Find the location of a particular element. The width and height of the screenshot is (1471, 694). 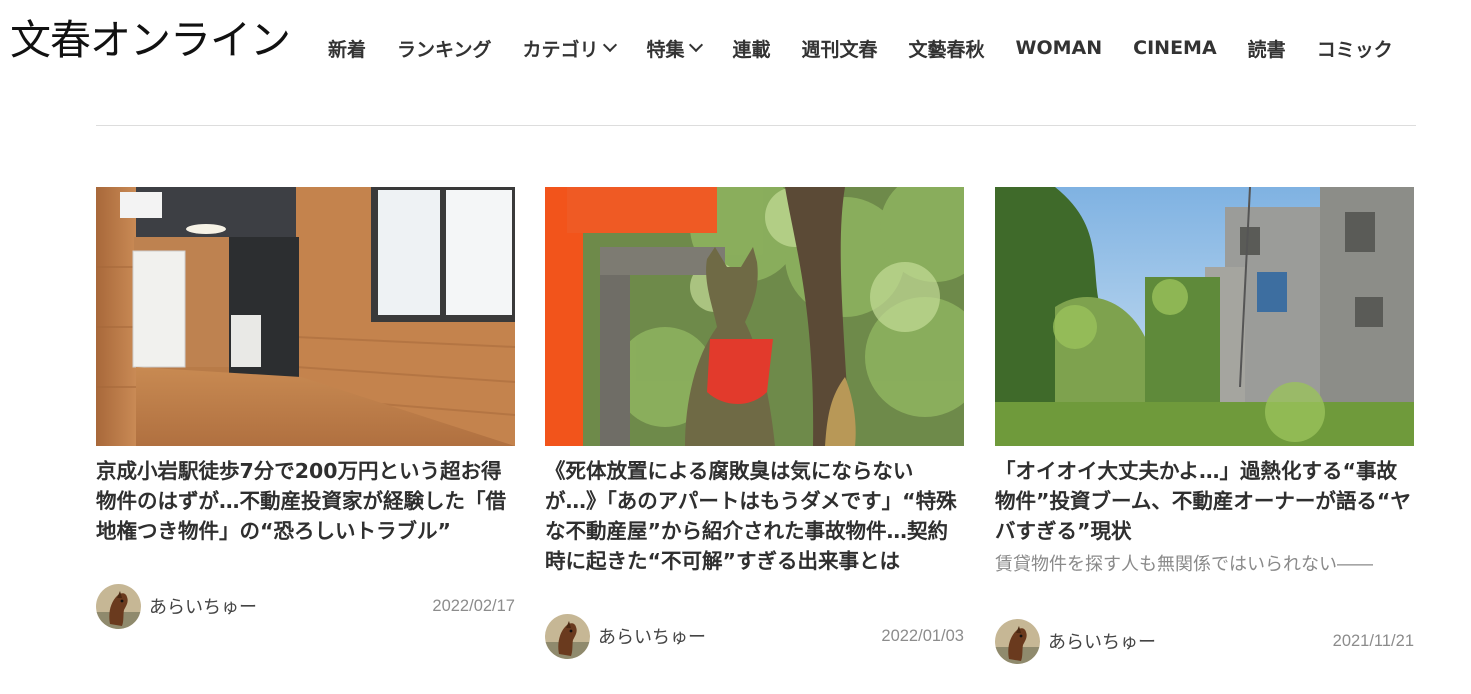

article-meta: あらいちゅー 2022/01/03 is located at coordinates (754, 636).